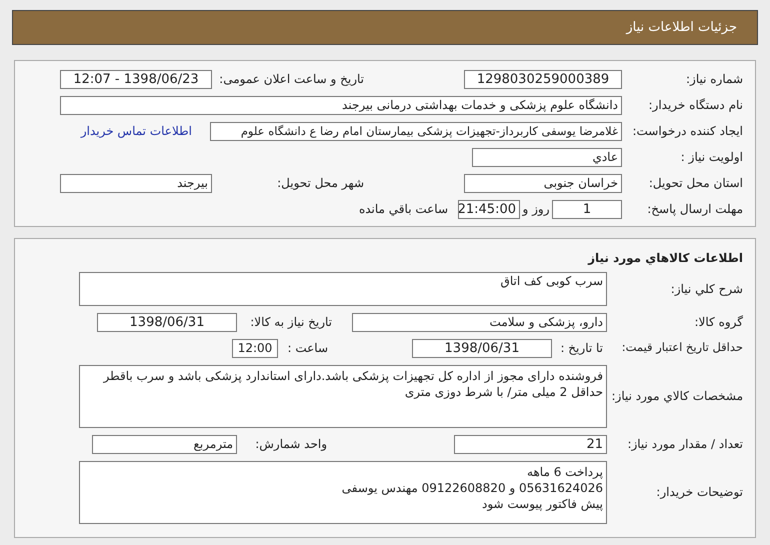 Image resolution: width=770 pixels, height=545 pixels. What do you see at coordinates (687, 131) in the screenshot?
I see `field-label: ایجاد کننده درخواست:` at bounding box center [687, 131].